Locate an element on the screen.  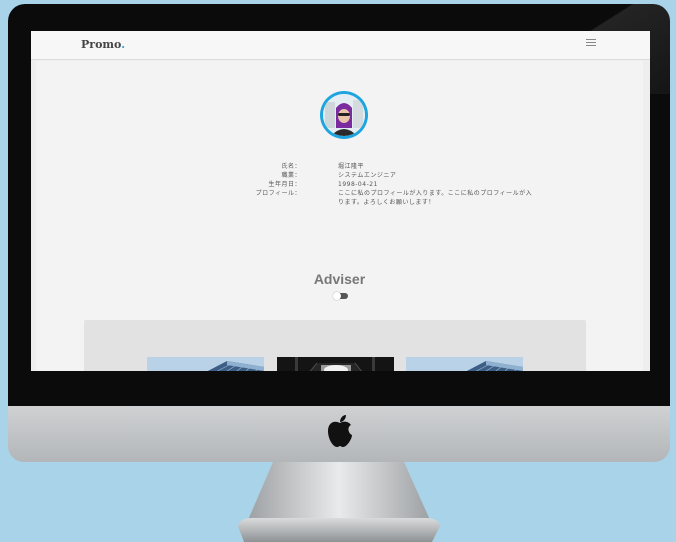
adviser-toggle is located at coordinates (340, 296).